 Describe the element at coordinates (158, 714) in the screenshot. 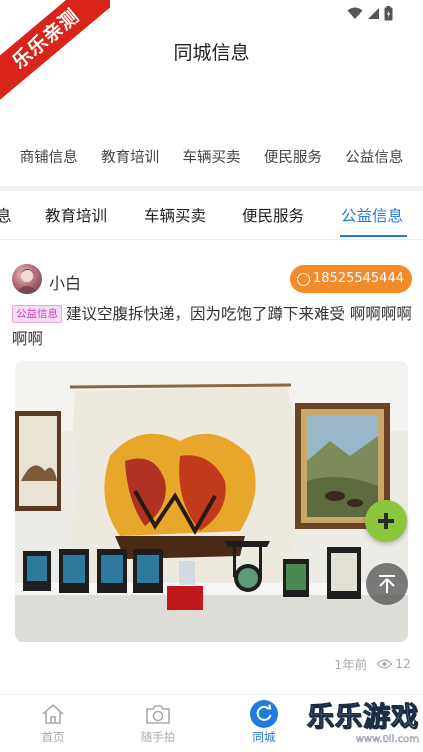

I see `camera-icon` at that location.